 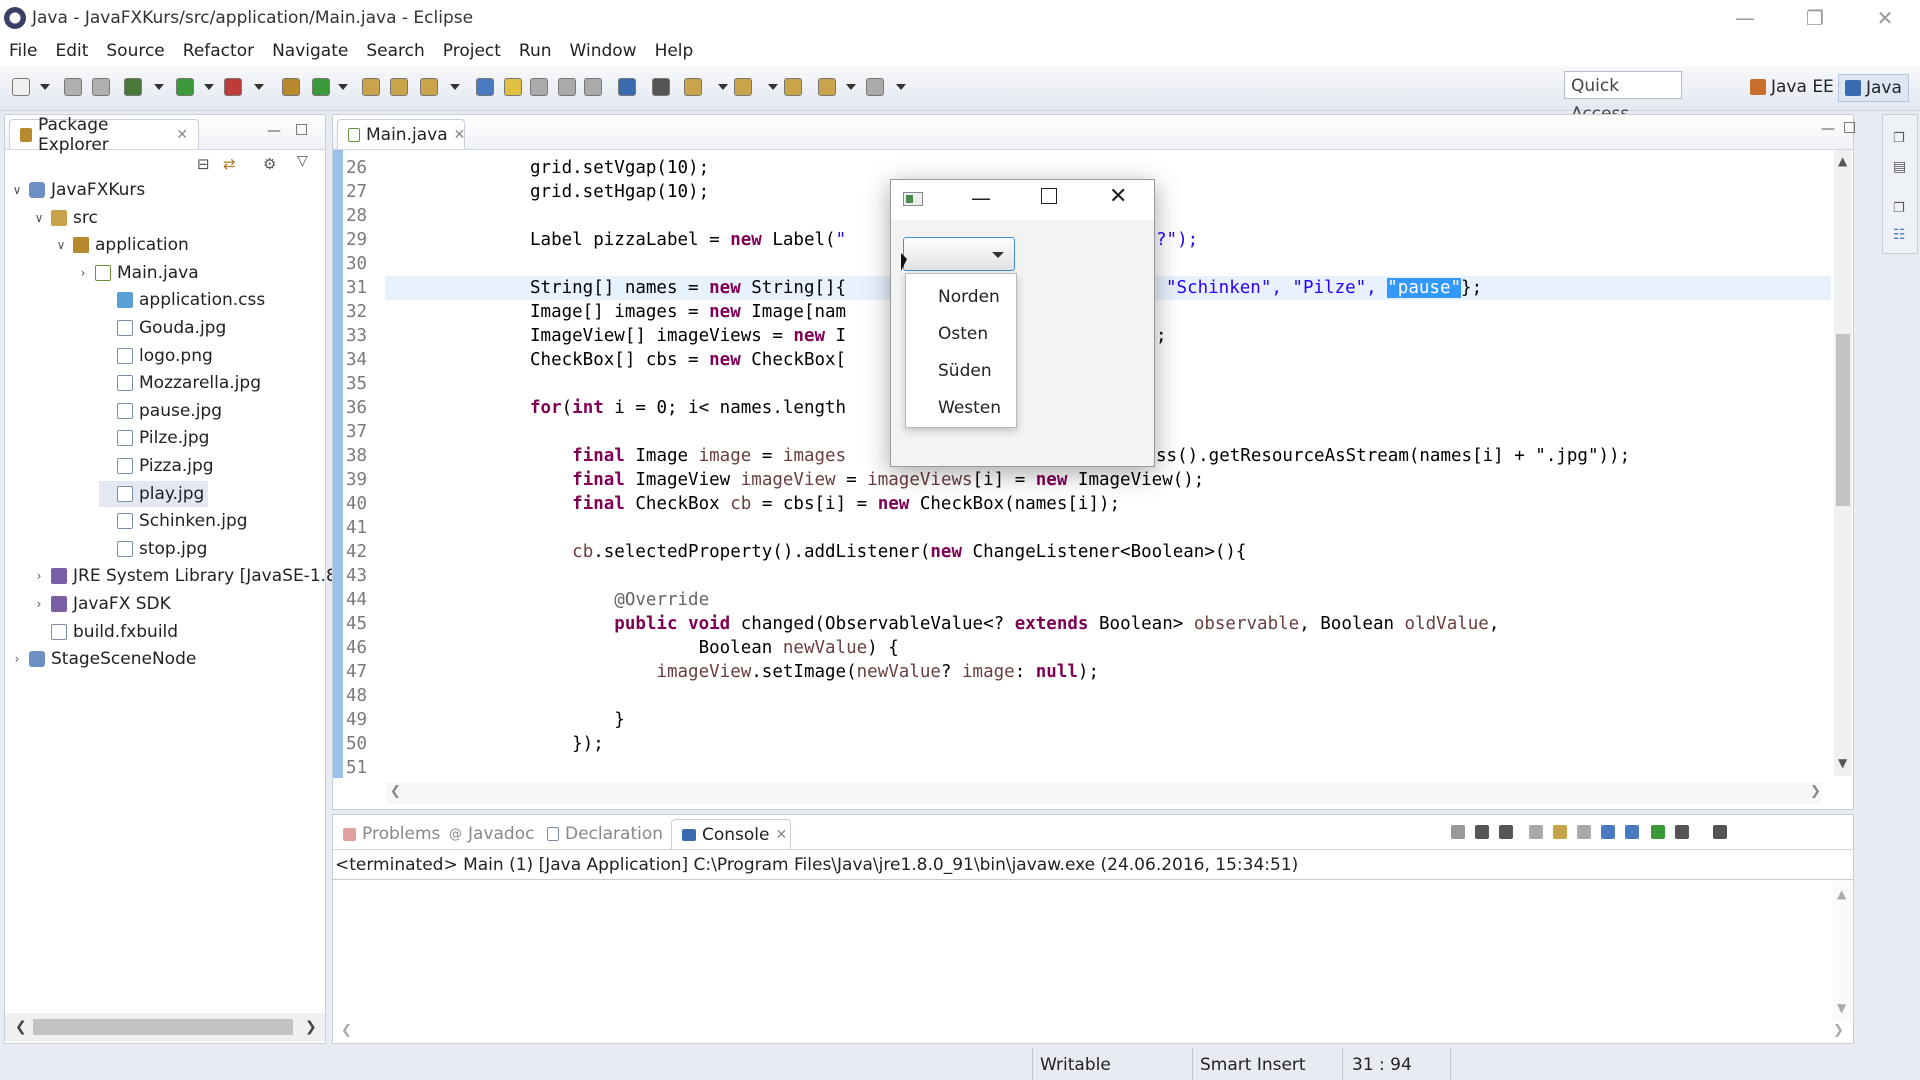 What do you see at coordinates (959, 254) in the screenshot?
I see `direction-combo-box` at bounding box center [959, 254].